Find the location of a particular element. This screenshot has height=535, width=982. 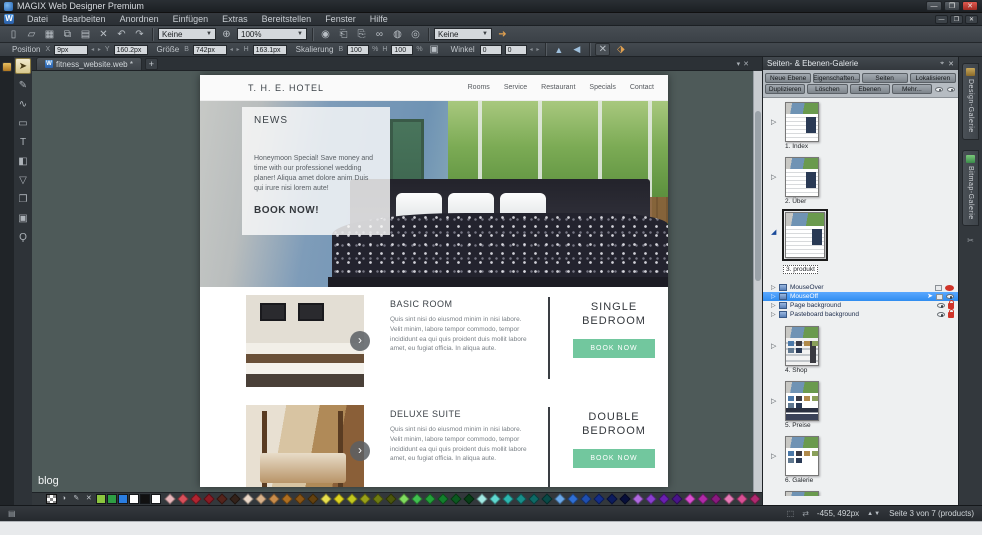

page-thumbnail-entry: ▷ 1. Index is located at coordinates (860, 126).